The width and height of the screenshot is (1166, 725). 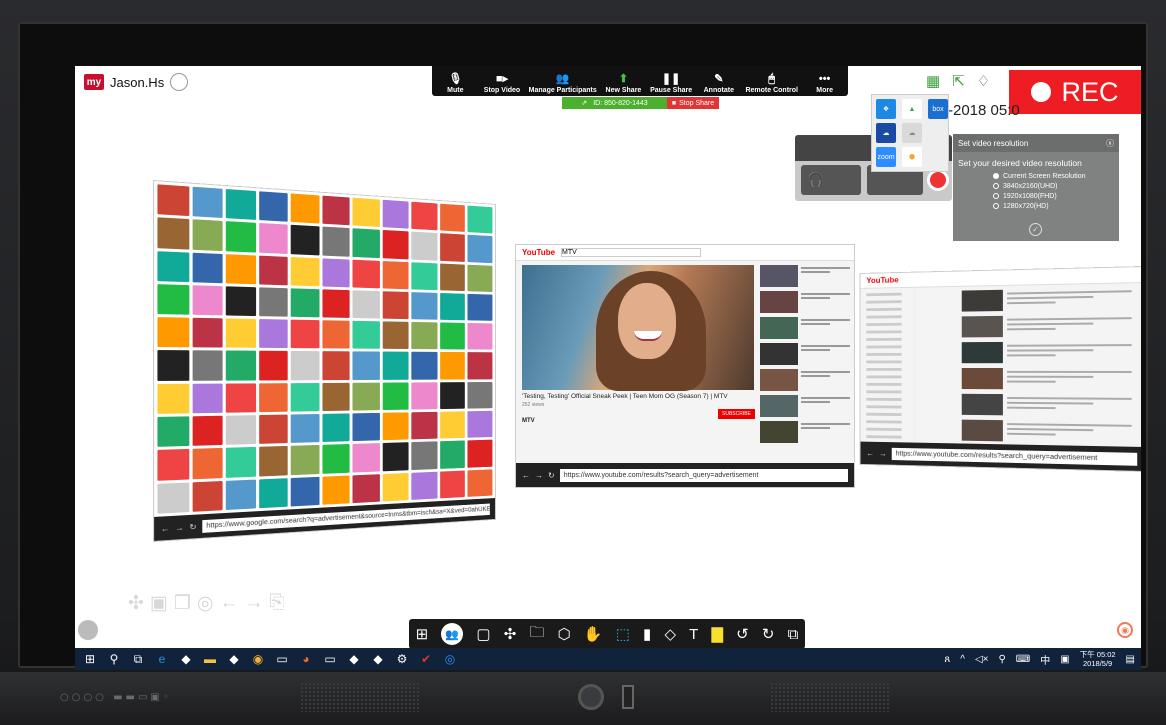 What do you see at coordinates (564, 634) in the screenshot?
I see `box-icon: ⬡` at bounding box center [564, 634].